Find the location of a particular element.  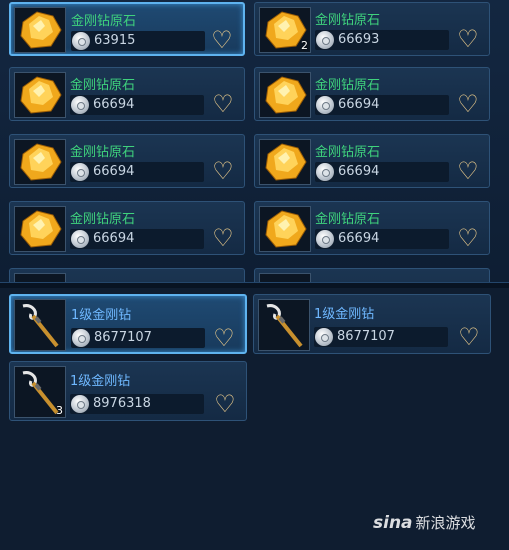

item-price: 63915 is located at coordinates (115, 40).